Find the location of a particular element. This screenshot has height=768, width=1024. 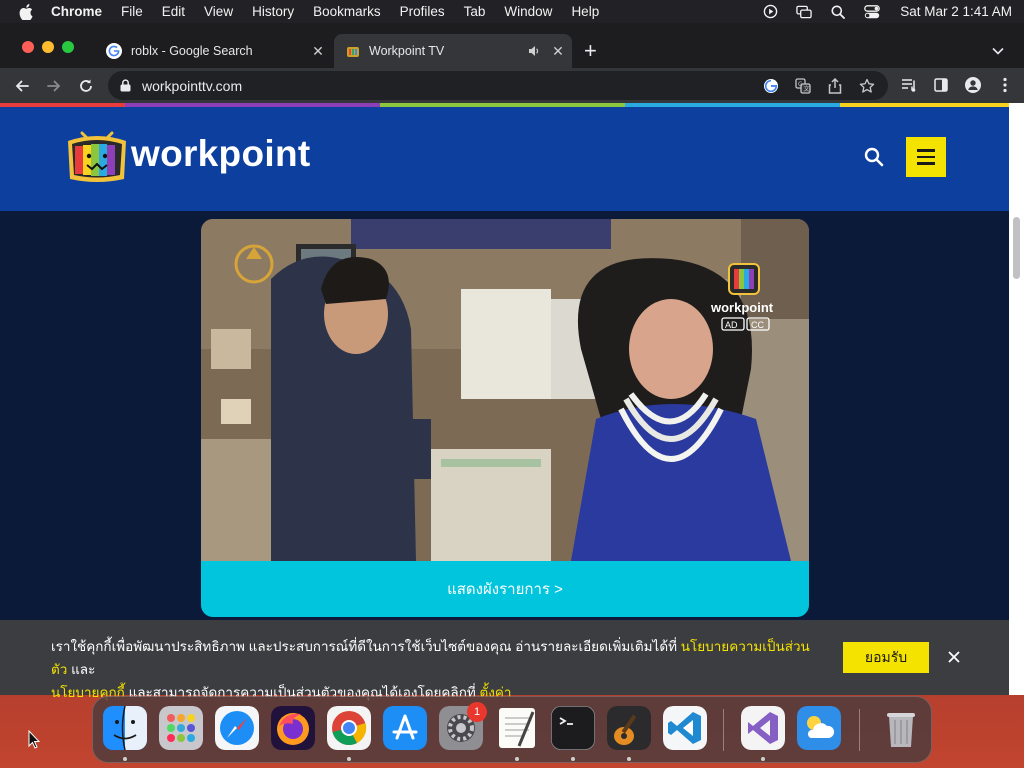

trash-icon is located at coordinates (901, 728).